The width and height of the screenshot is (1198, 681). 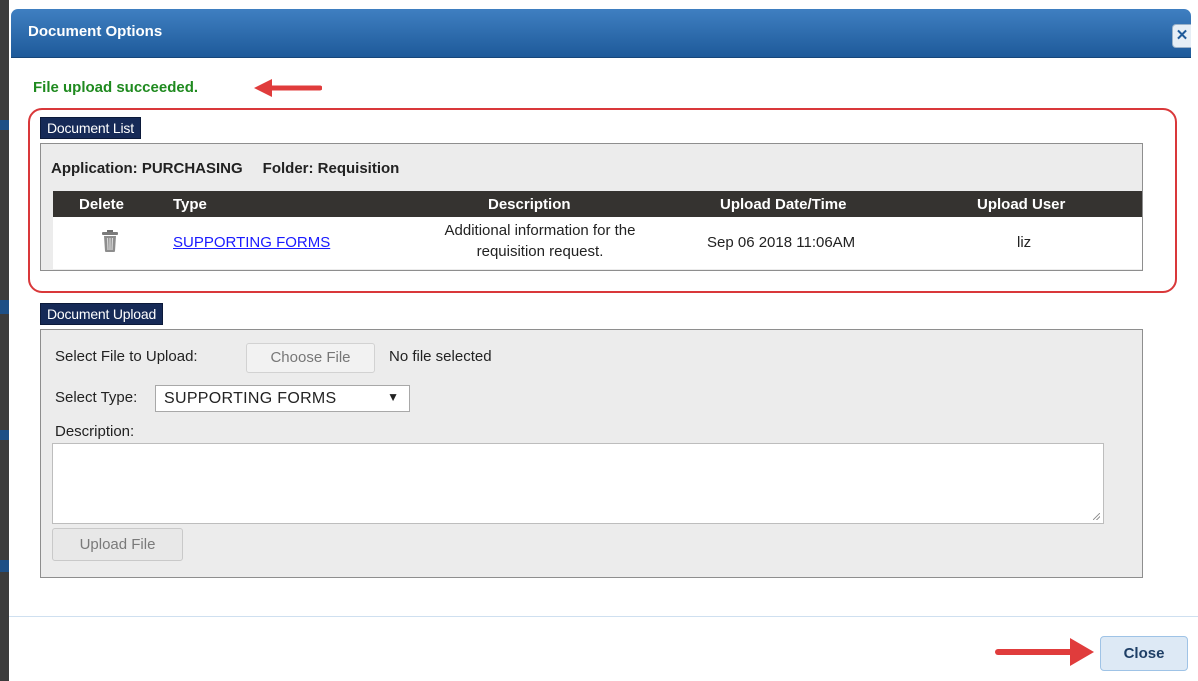 I want to click on choose-file-button: Choose File, so click(x=310, y=358).